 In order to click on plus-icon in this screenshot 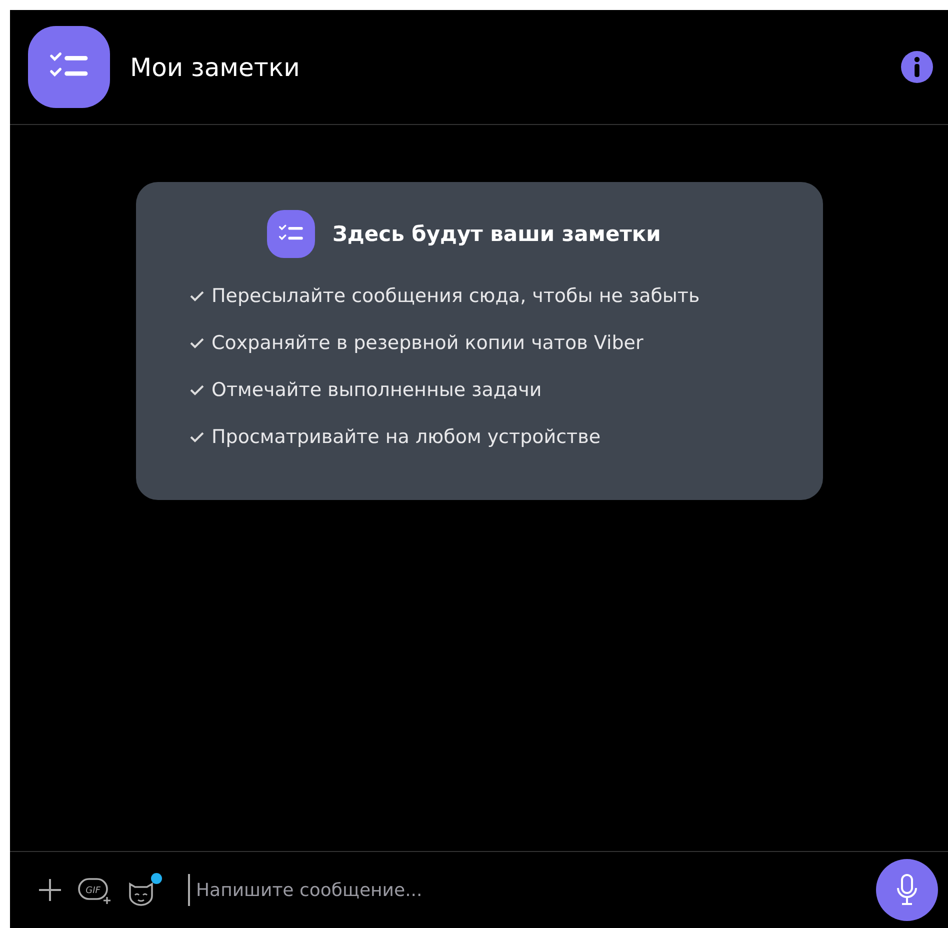, I will do `click(50, 890)`.